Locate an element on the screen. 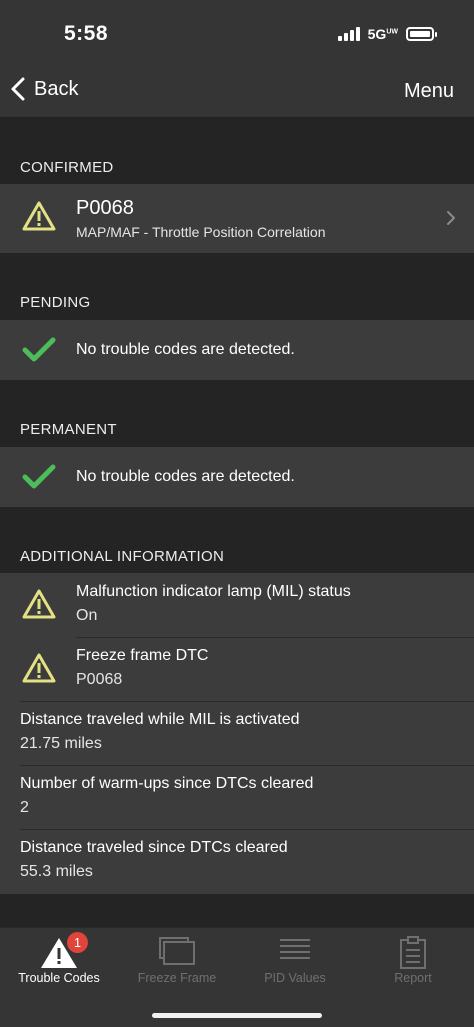  home-indicator is located at coordinates (237, 1015).